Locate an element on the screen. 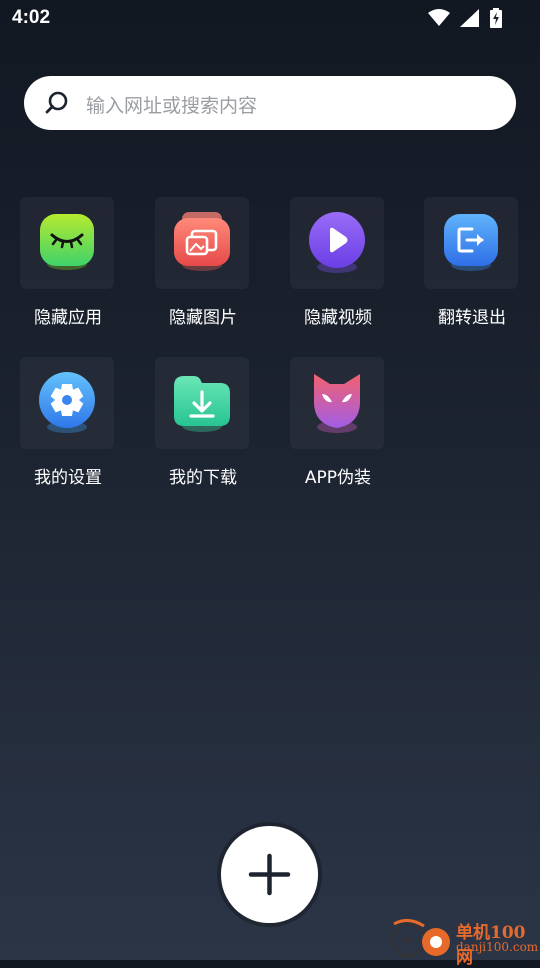 This screenshot has height=968, width=540. status-time: 4:02 is located at coordinates (31, 17).